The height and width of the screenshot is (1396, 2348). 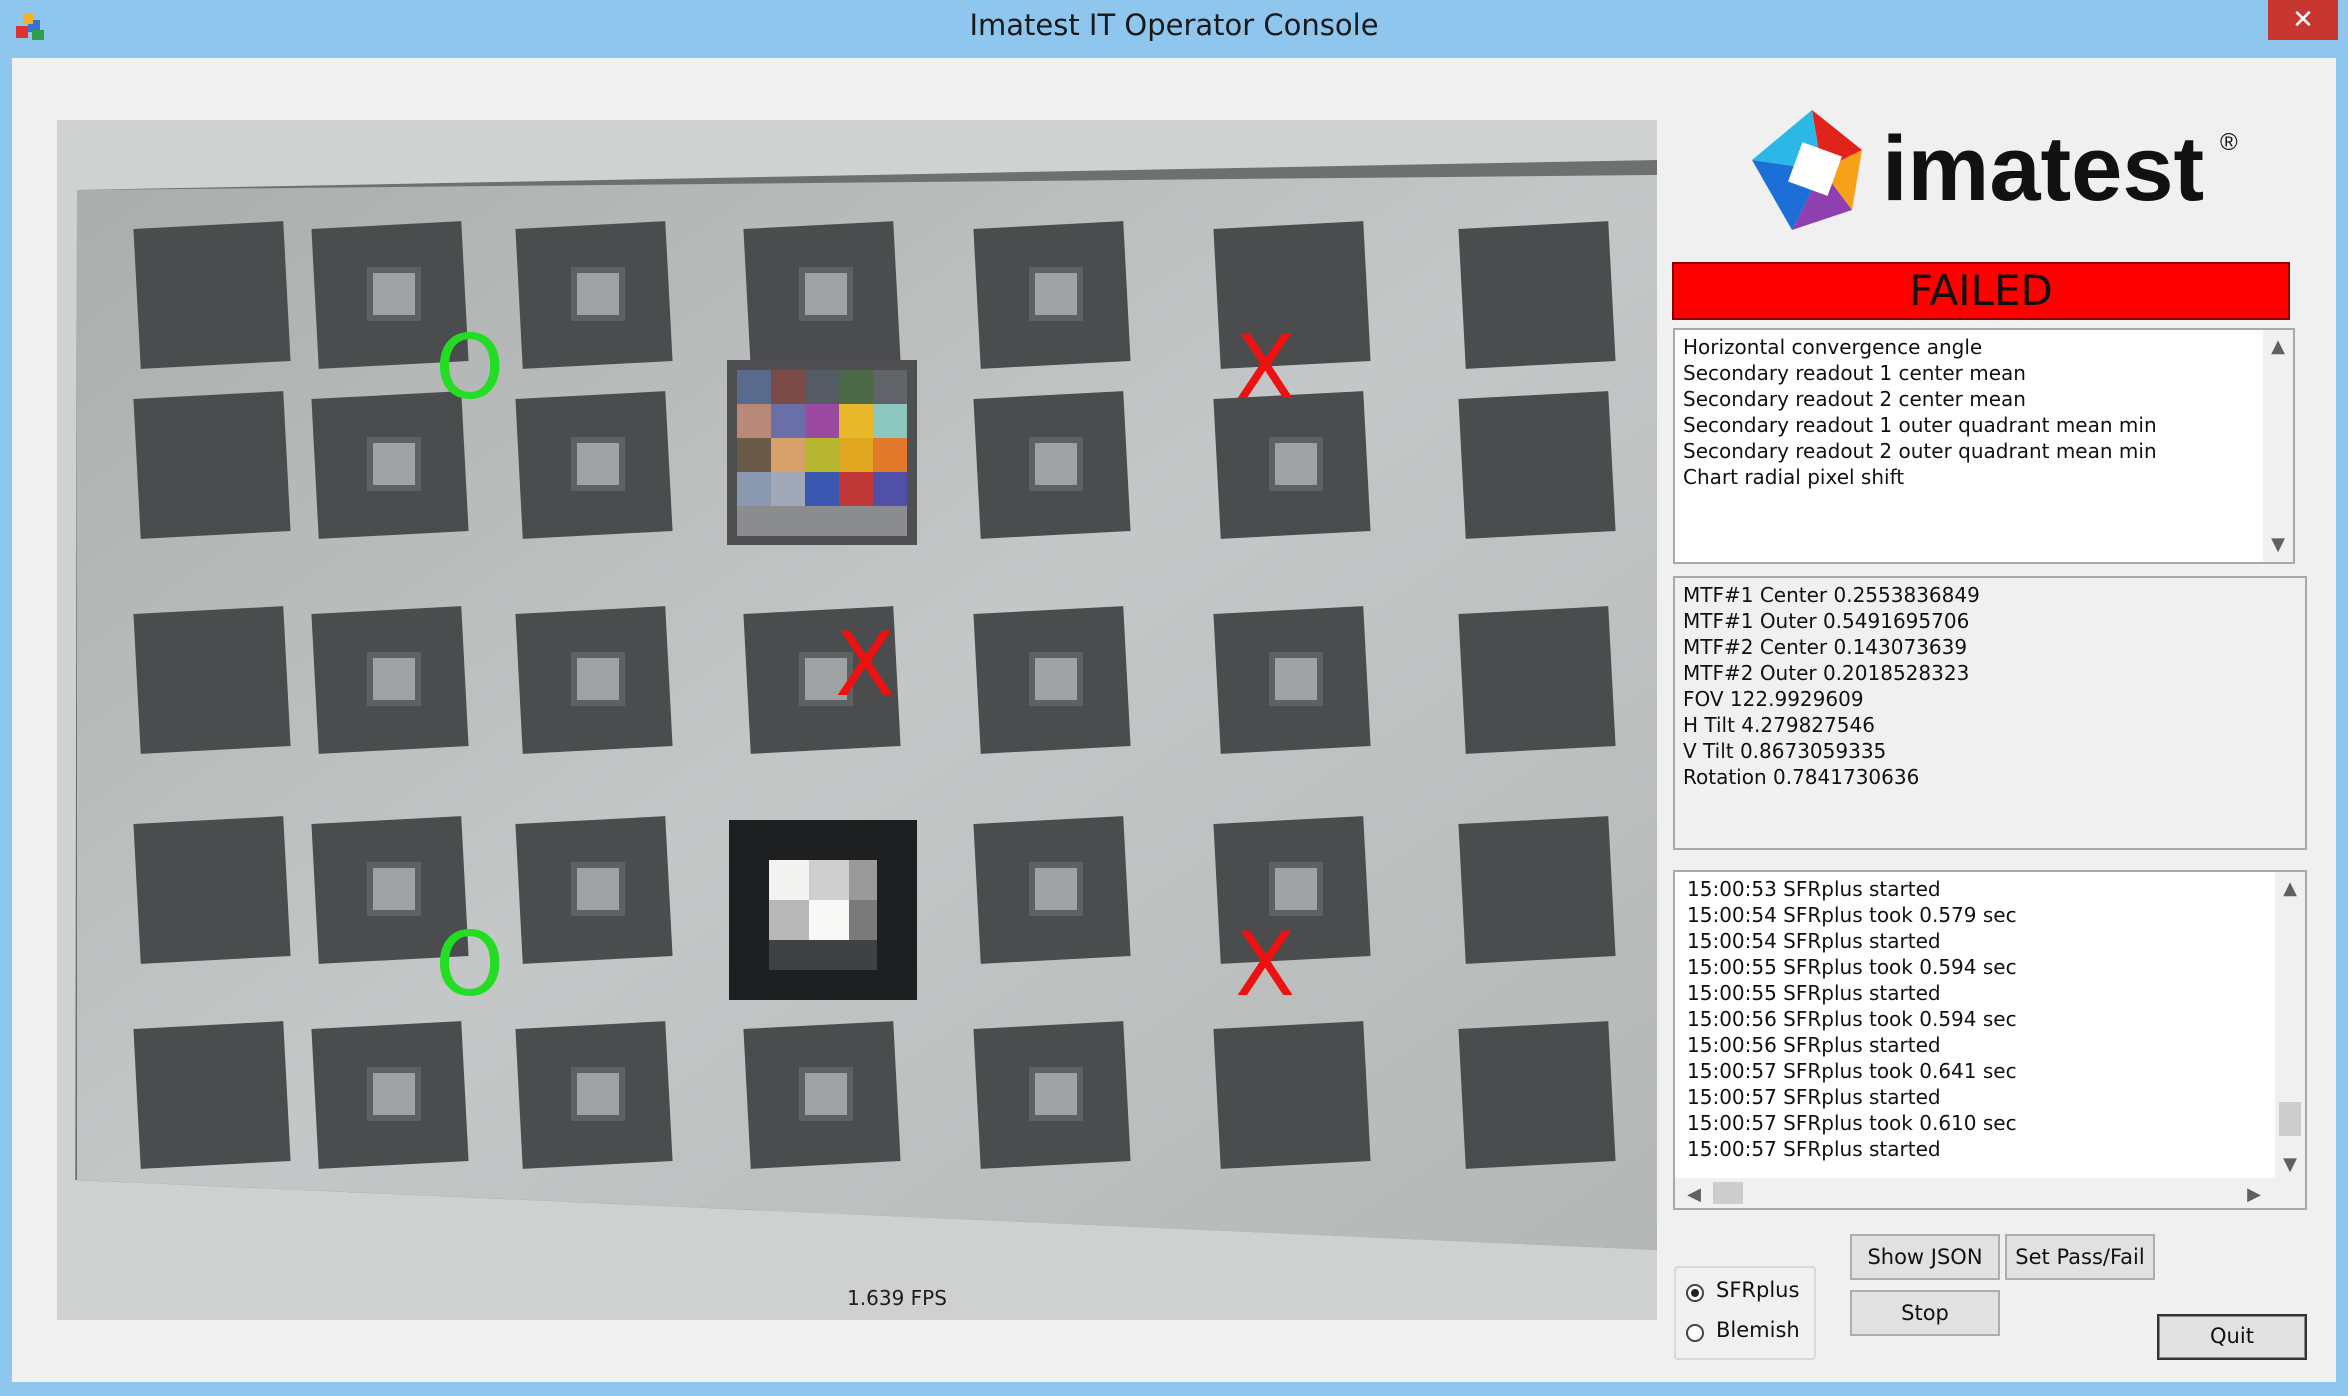 I want to click on log-vertical-scrollbar: ▲ ▼, so click(x=2290, y=1027).